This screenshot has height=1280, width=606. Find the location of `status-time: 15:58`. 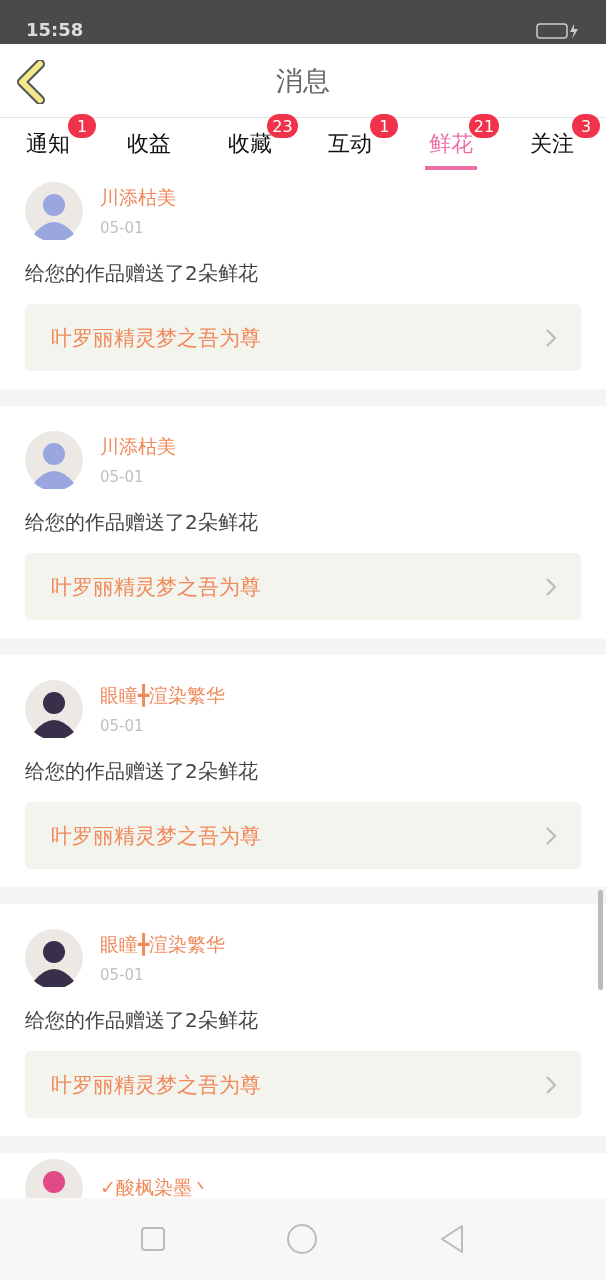

status-time: 15:58 is located at coordinates (55, 29).